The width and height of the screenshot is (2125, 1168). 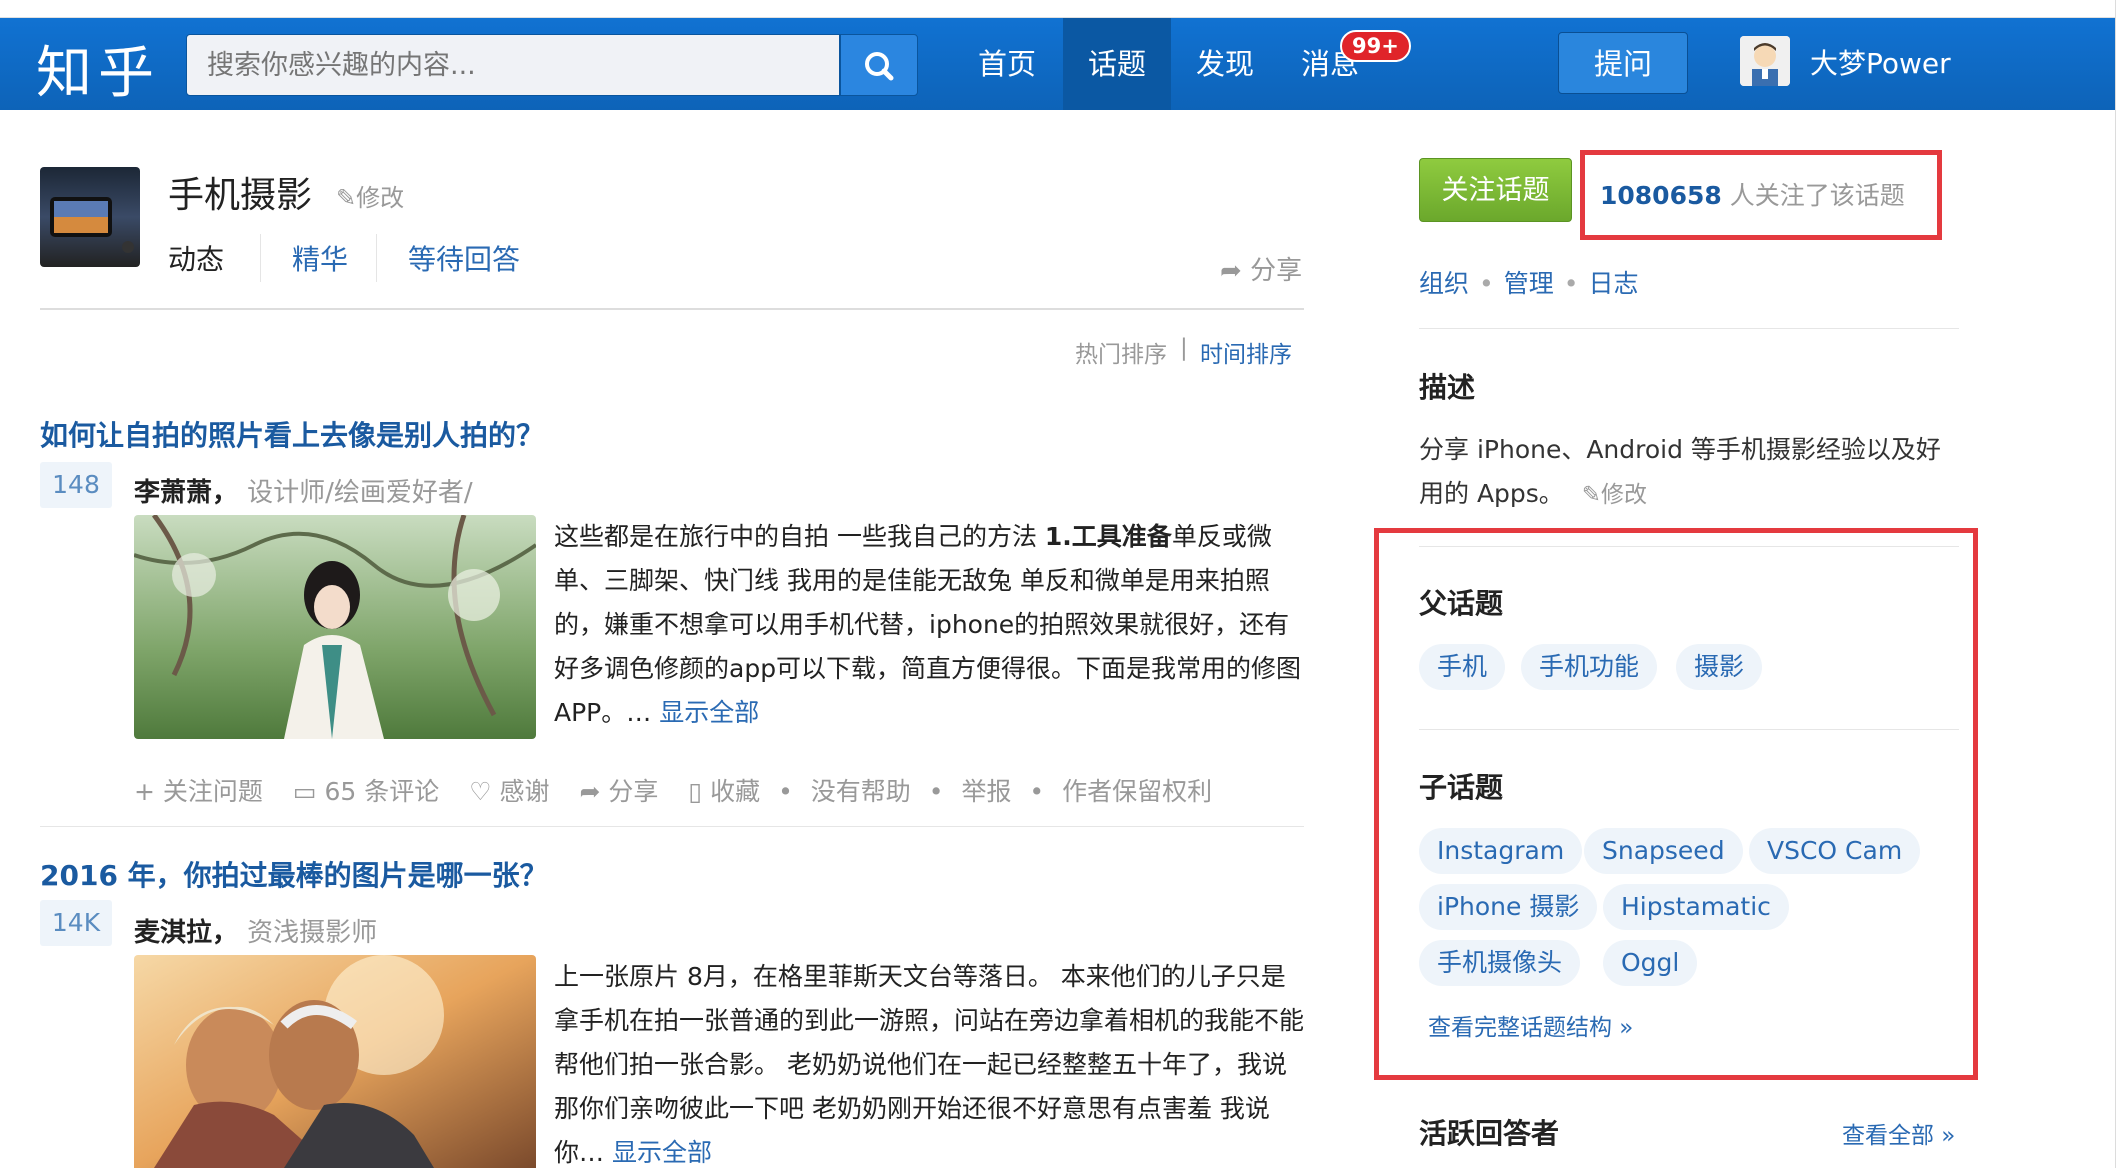 What do you see at coordinates (1591, 495) in the screenshot?
I see `pencil-icon: ✎` at bounding box center [1591, 495].